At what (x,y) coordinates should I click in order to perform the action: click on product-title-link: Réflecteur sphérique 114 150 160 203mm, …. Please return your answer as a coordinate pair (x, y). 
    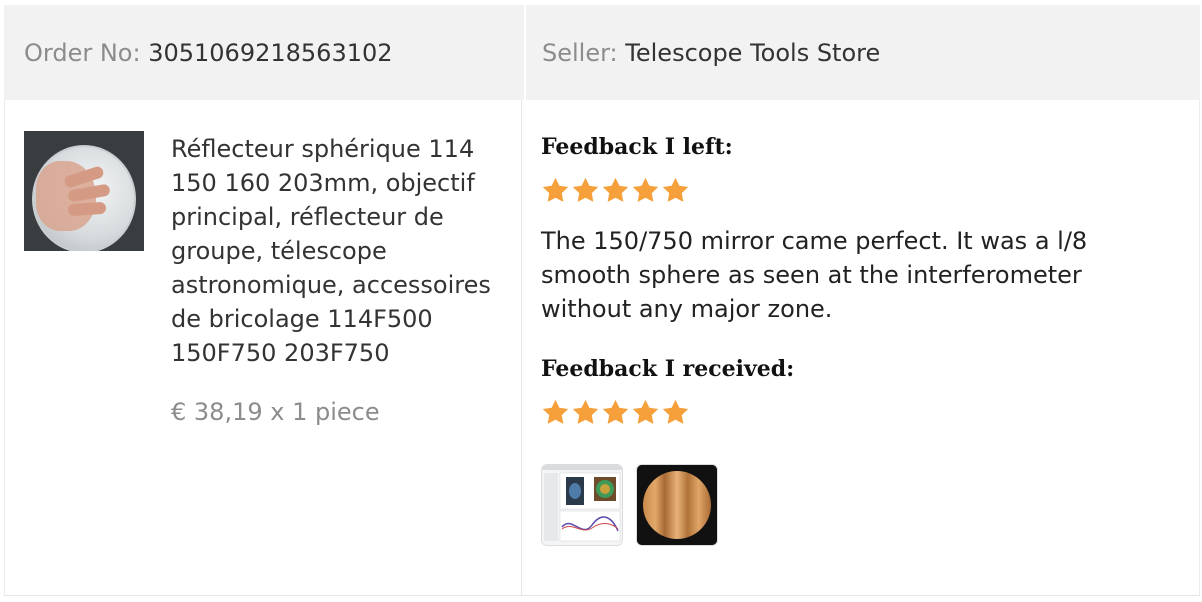
    Looking at the image, I should click on (338, 251).